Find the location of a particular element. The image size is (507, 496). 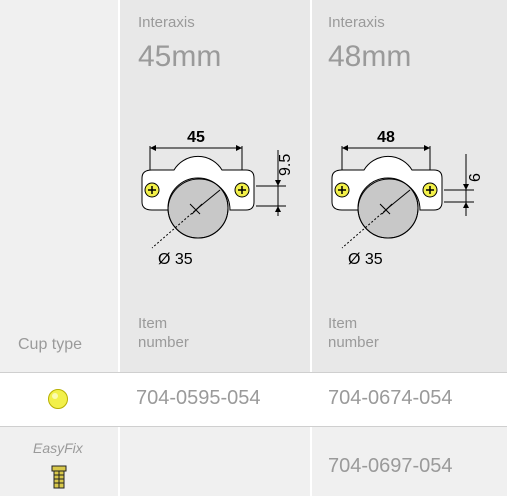

item-number: 704-0697-054 is located at coordinates (390, 466).